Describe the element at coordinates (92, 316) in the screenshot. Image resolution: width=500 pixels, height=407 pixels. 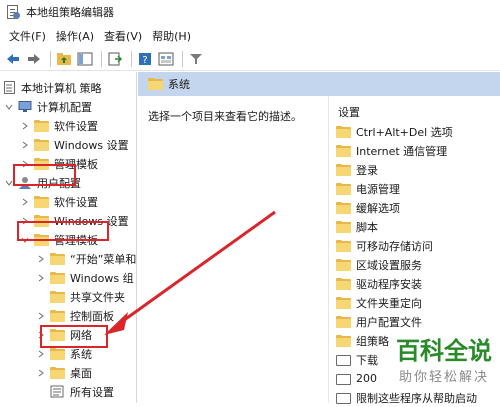
I see `tree-item-label: 控制面板` at that location.